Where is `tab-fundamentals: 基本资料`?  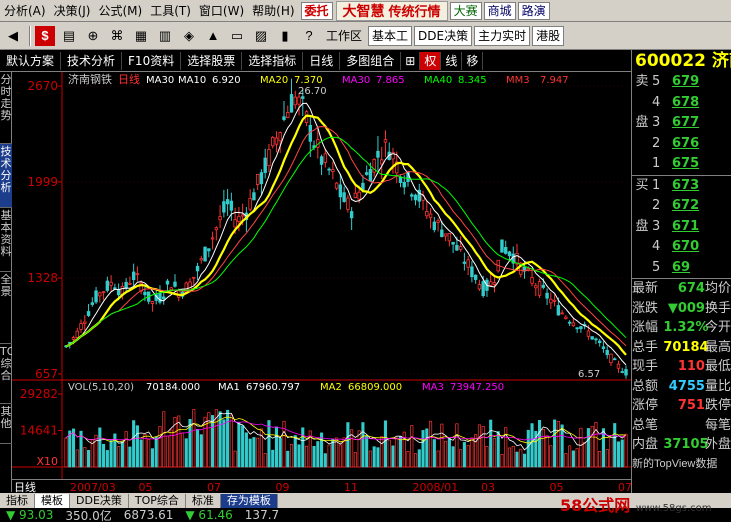
tab-fundamentals: 基本资料 is located at coordinates (6, 240).